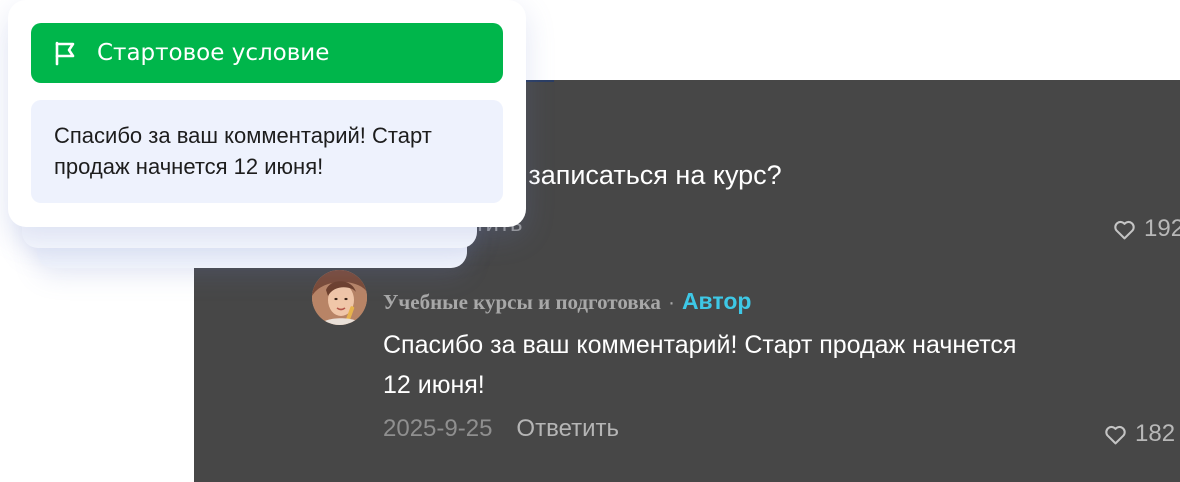  What do you see at coordinates (1162, 228) in the screenshot?
I see `like-count: 192` at bounding box center [1162, 228].